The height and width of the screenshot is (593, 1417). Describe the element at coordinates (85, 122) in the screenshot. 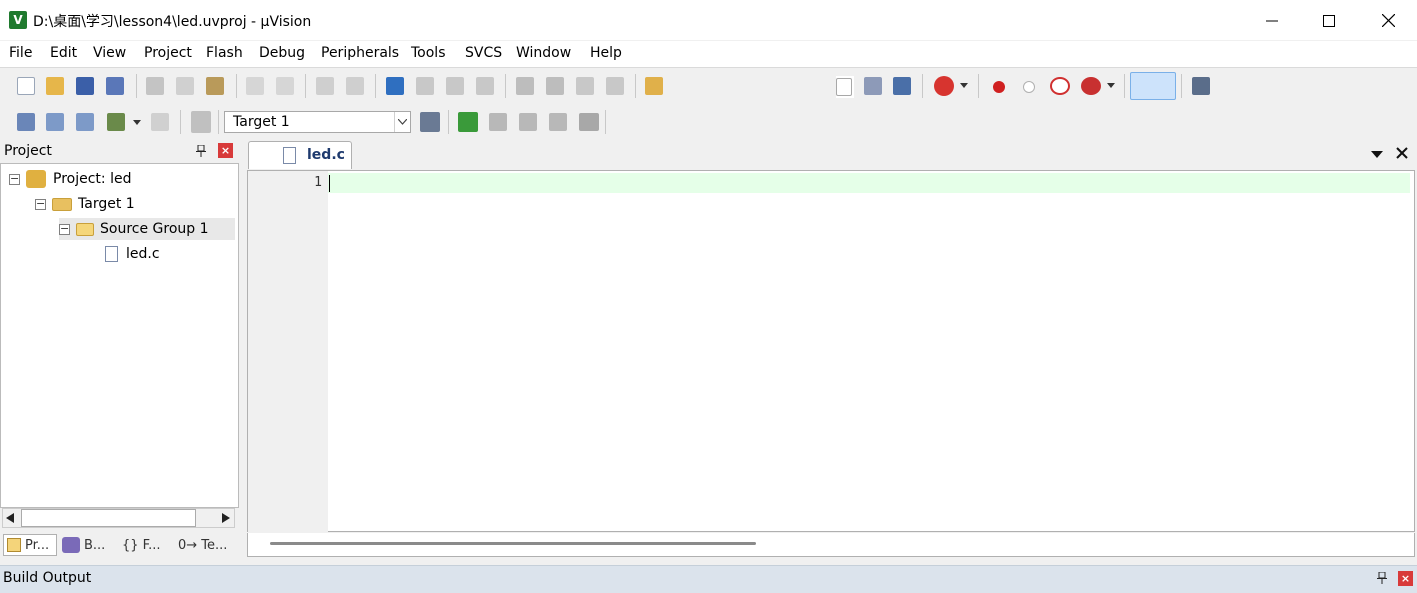

I see `rebuild-icon` at that location.